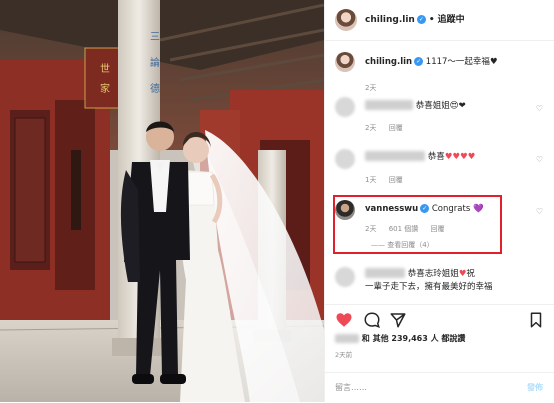 This screenshot has width=554, height=403. What do you see at coordinates (346, 20) in the screenshot?
I see `author-avatar` at bounding box center [346, 20].